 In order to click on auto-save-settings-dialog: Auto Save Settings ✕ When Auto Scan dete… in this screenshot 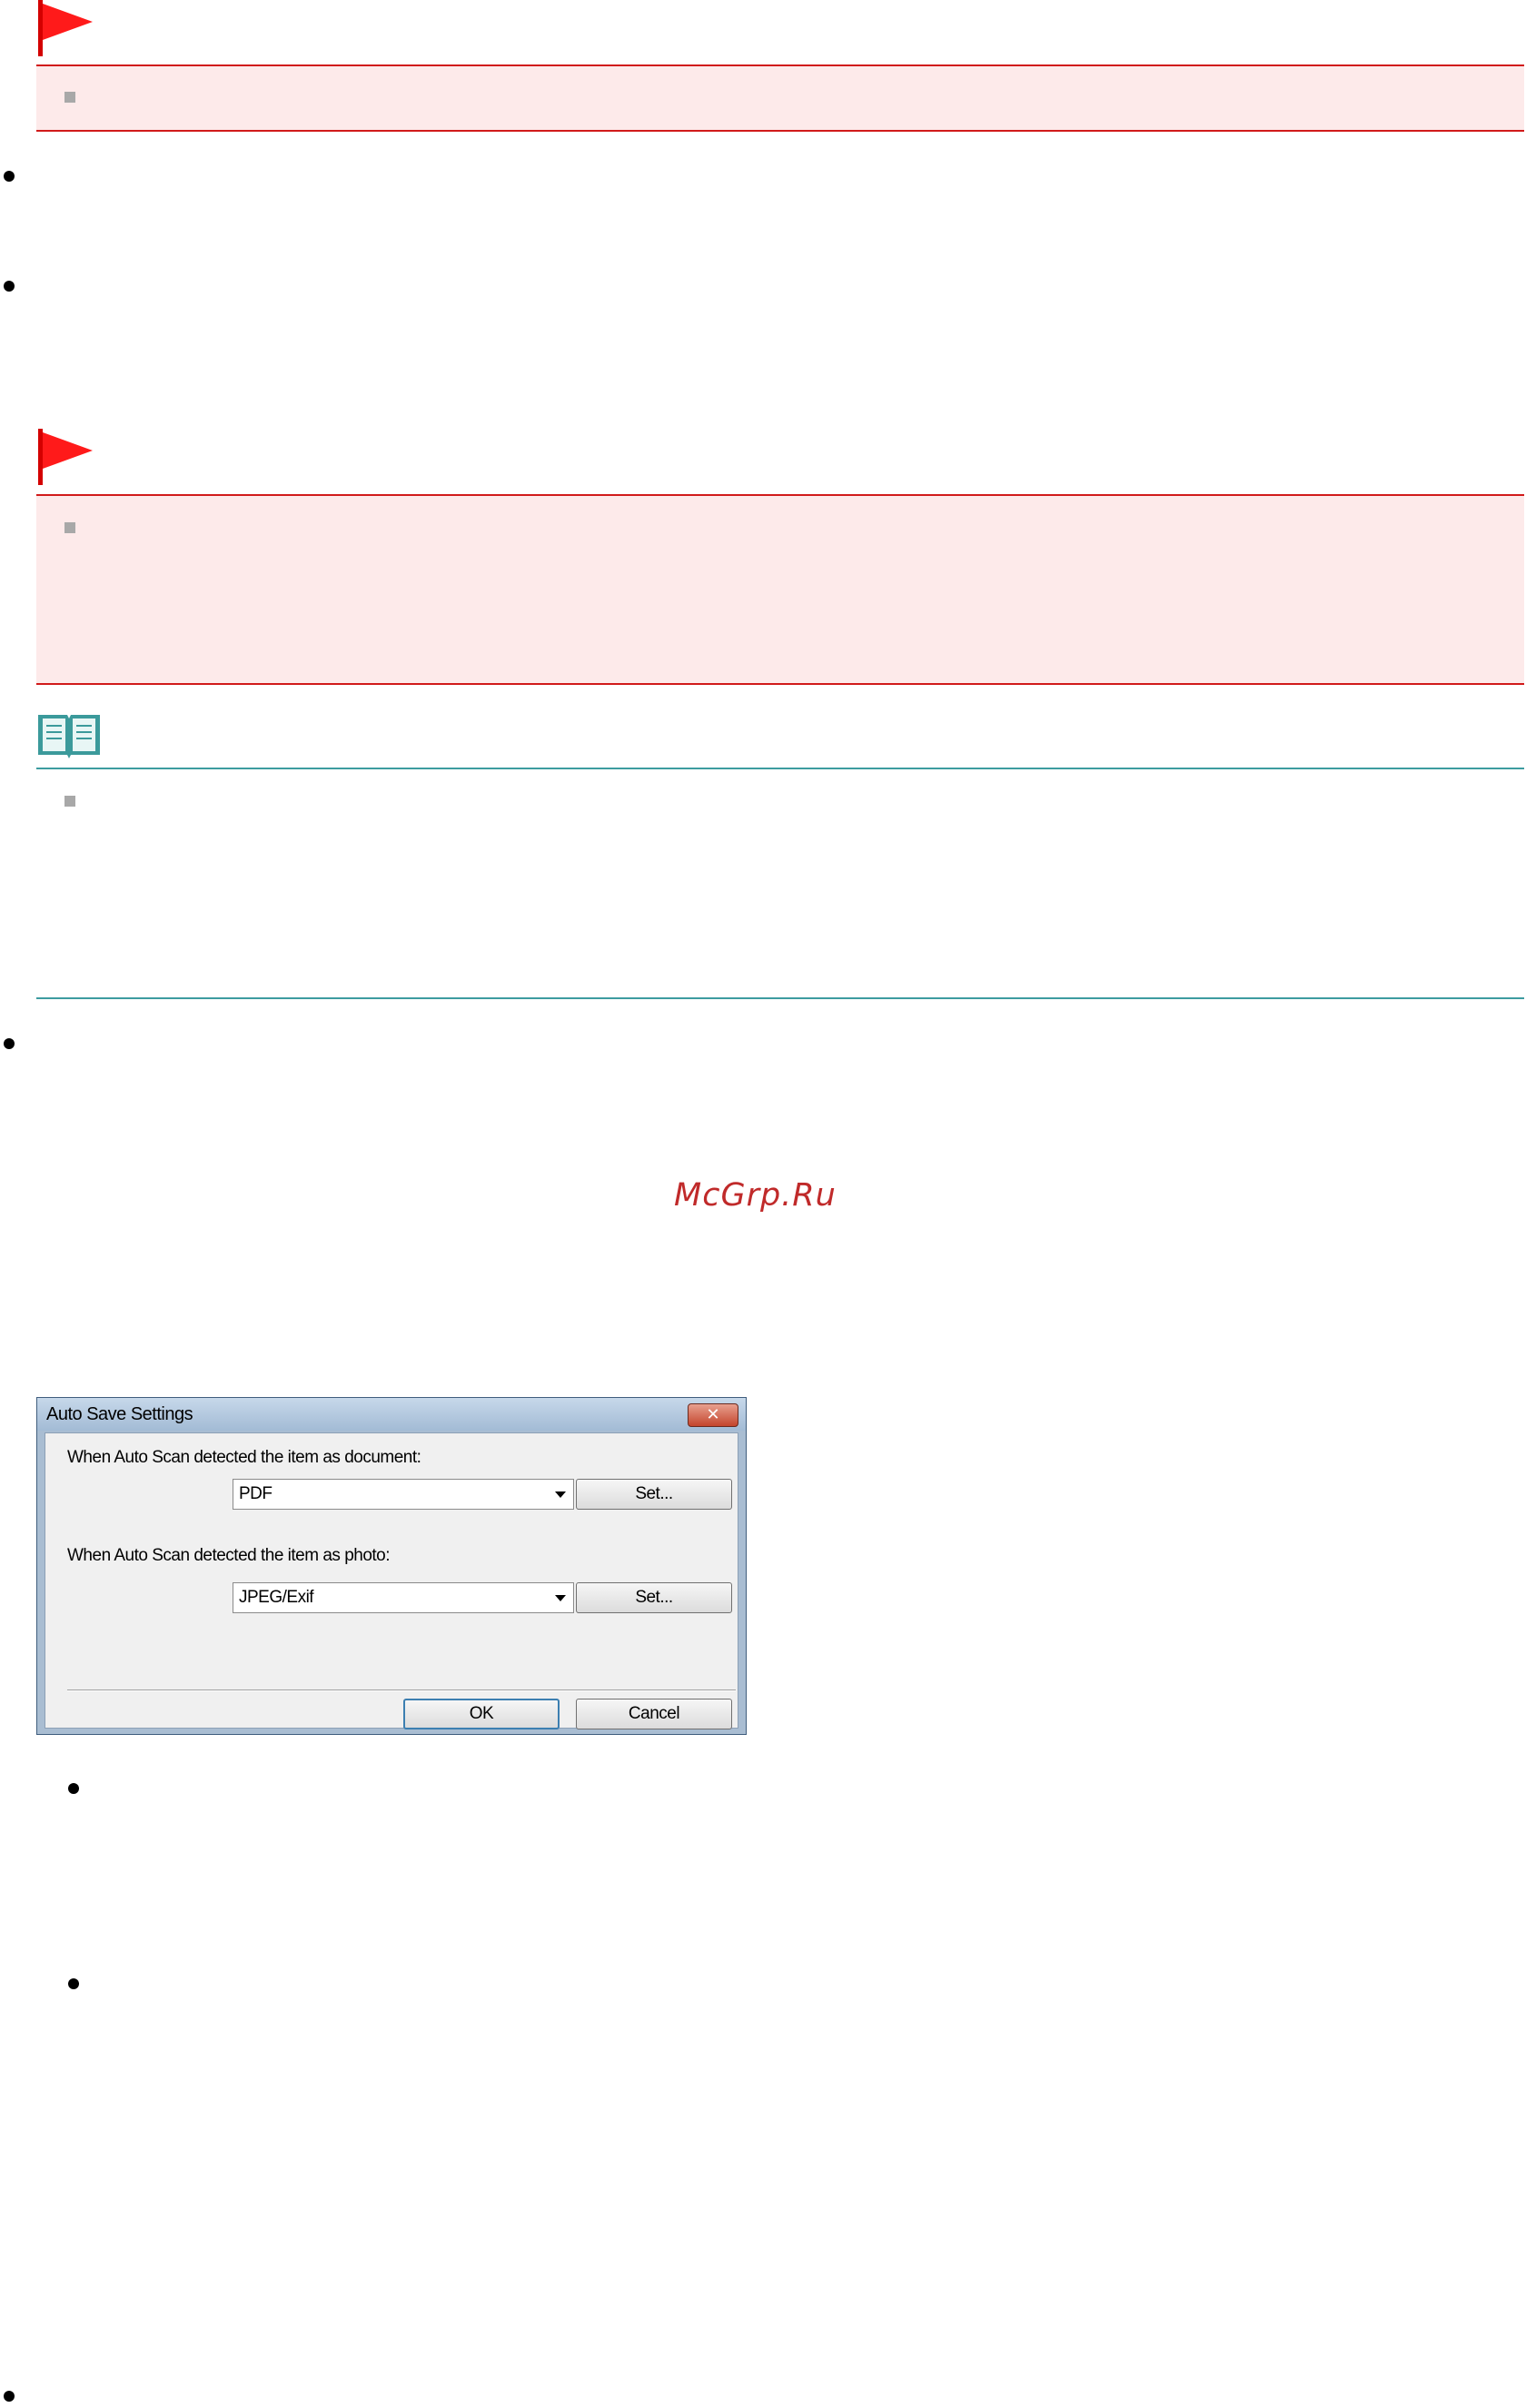, I will do `click(392, 1566)`.